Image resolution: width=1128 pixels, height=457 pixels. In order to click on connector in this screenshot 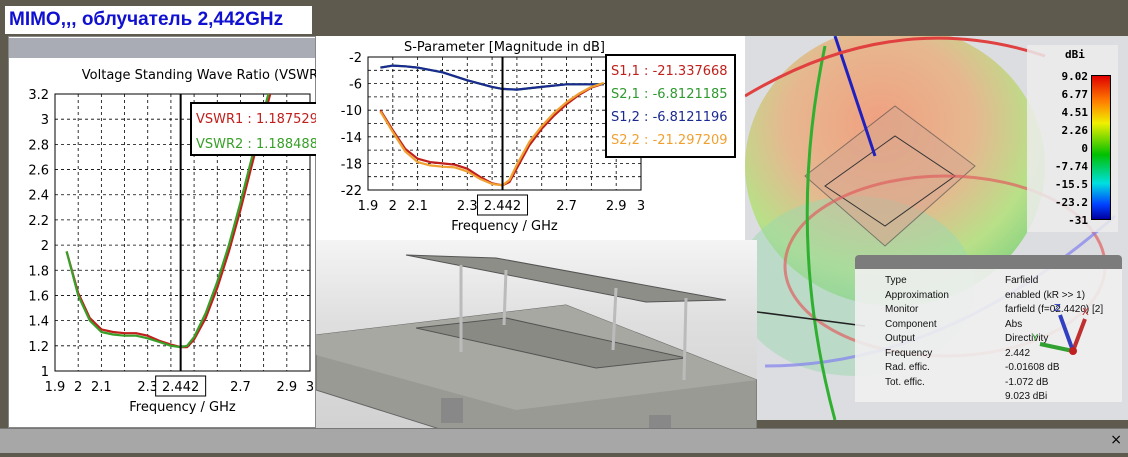, I will do `click(452, 410)`.